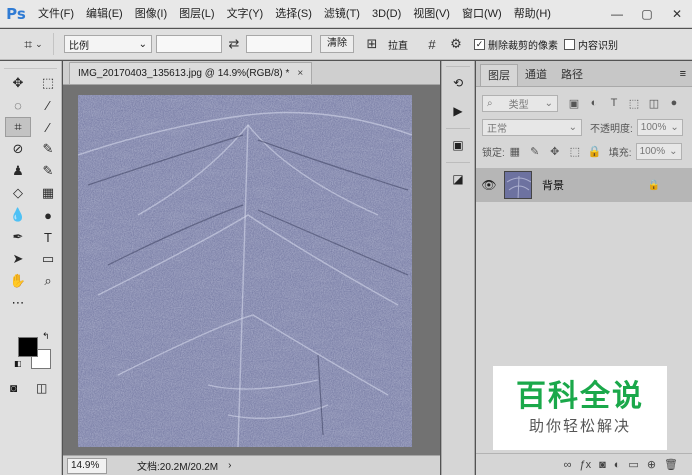 The height and width of the screenshot is (475, 692). What do you see at coordinates (48, 281) in the screenshot?
I see `zoom-icon: ⌕` at bounding box center [48, 281].